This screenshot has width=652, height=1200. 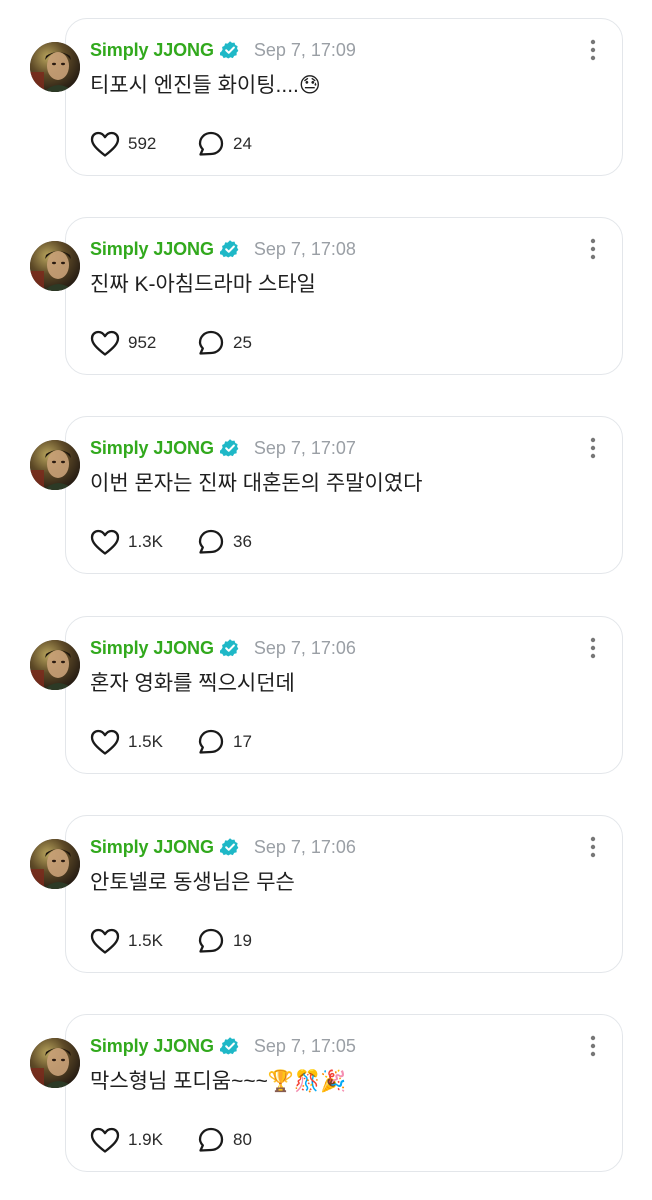 I want to click on reply-button: 19, so click(x=224, y=941).